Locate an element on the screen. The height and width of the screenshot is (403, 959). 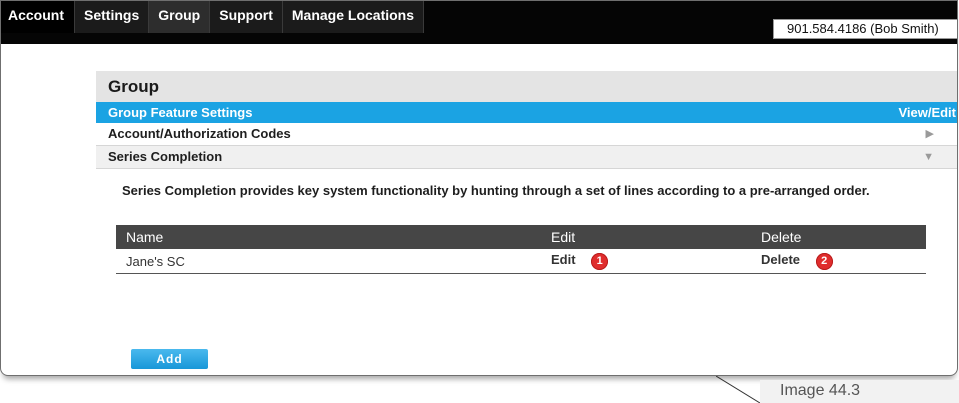
series-name-cell: Jane's SC is located at coordinates (328, 261).